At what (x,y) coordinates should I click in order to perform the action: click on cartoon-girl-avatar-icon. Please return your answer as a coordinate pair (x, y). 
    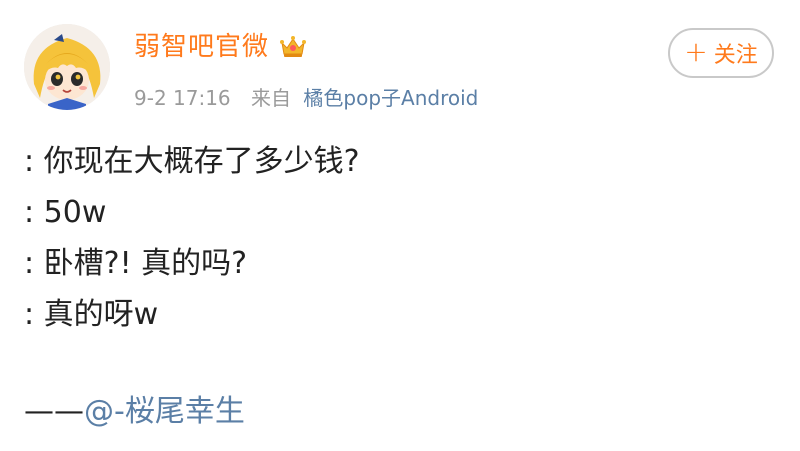
    Looking at the image, I should click on (67, 67).